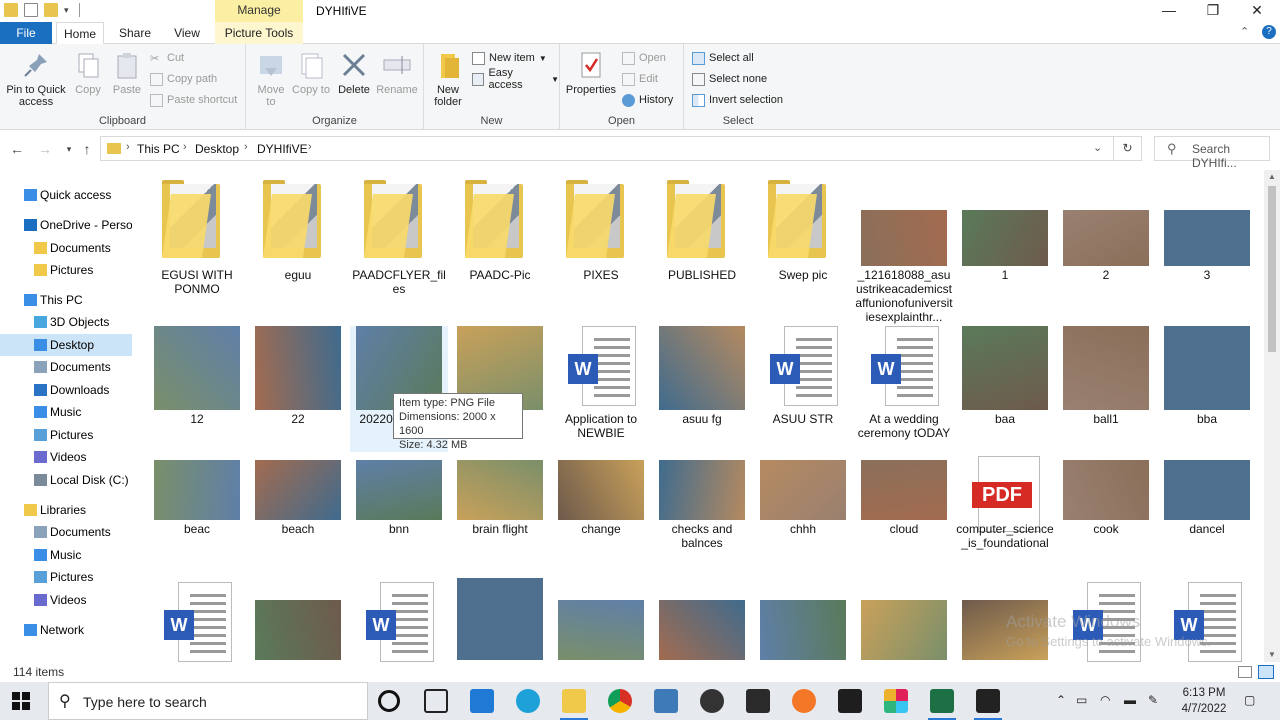 This screenshot has height=720, width=1280. Describe the element at coordinates (942, 704) in the screenshot. I see `excel-icon` at that location.